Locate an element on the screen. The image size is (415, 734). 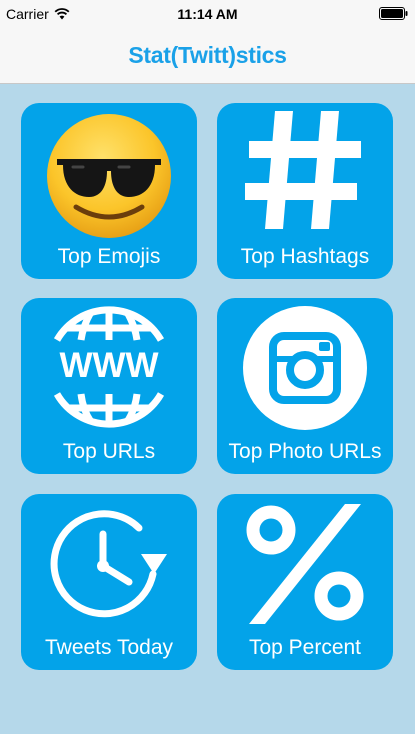
www-globe-icon: WWW is located at coordinates (109, 367).